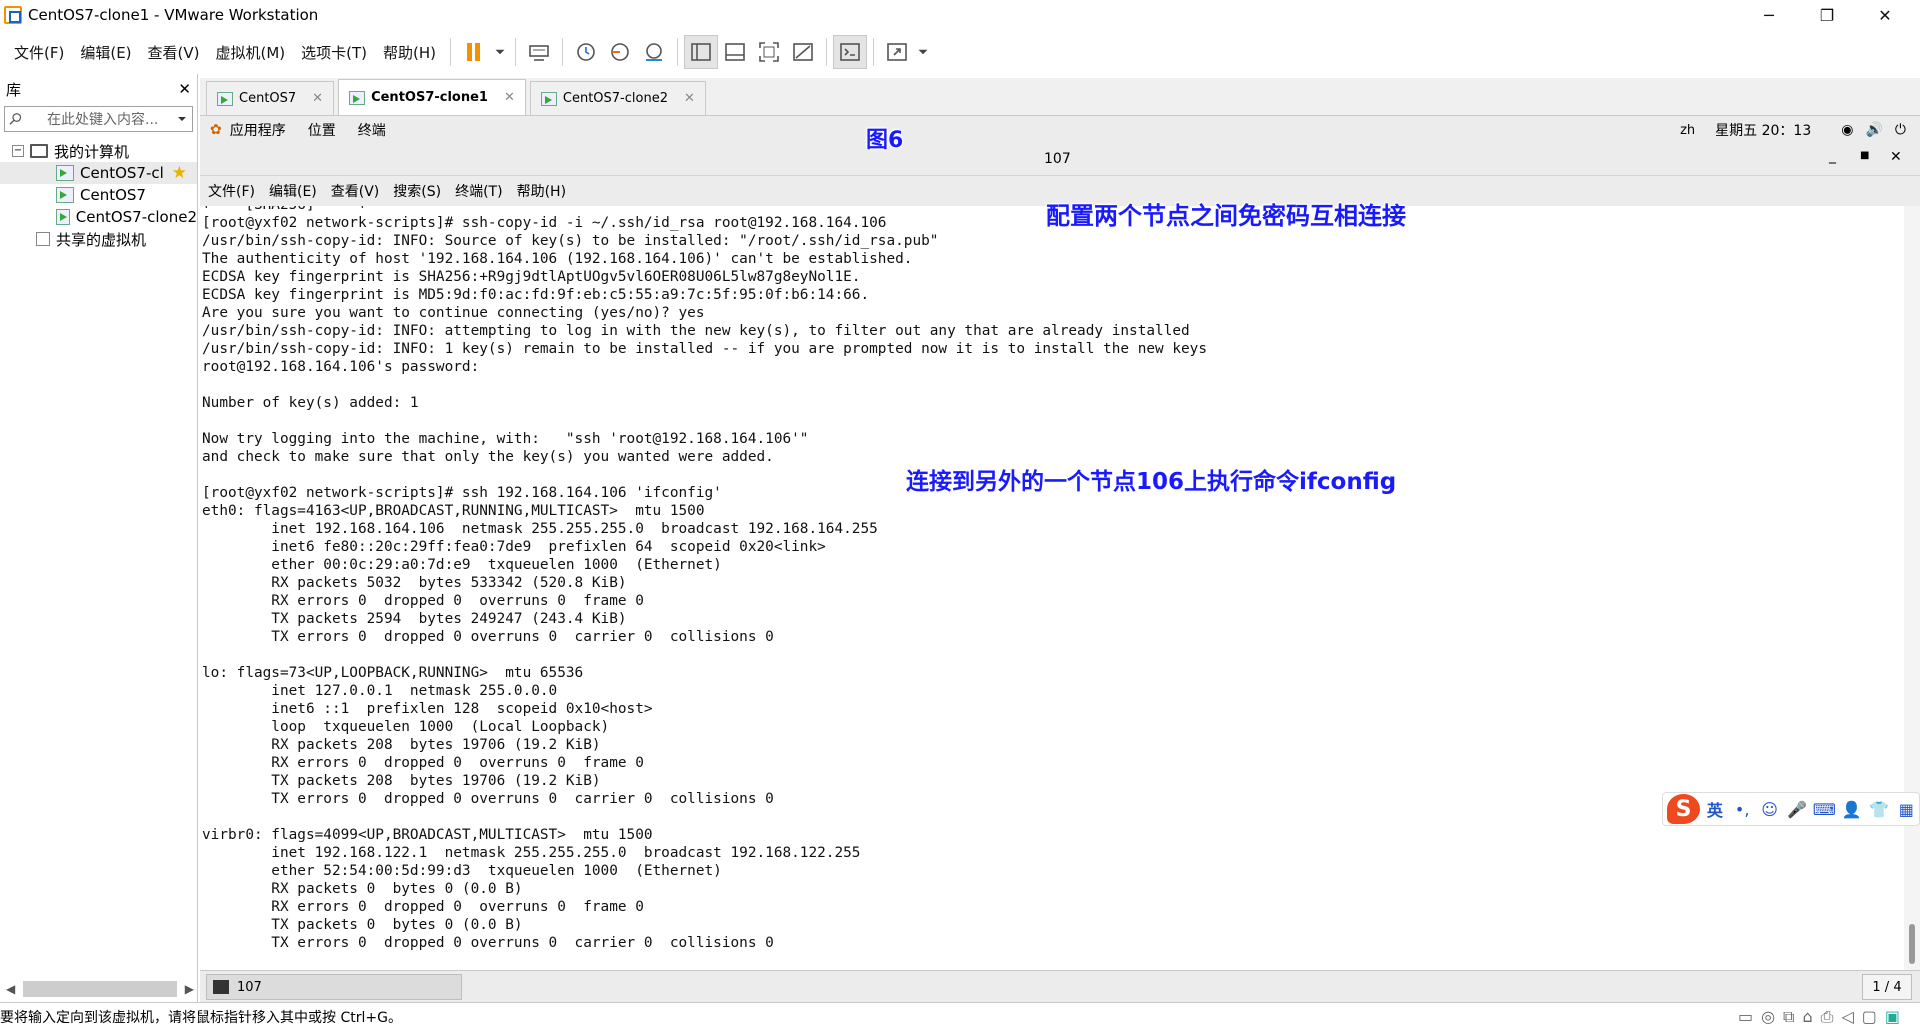 The height and width of the screenshot is (1030, 1920). Describe the element at coordinates (98, 195) in the screenshot. I see `tree-item-vm-centos7: CentOS7` at that location.